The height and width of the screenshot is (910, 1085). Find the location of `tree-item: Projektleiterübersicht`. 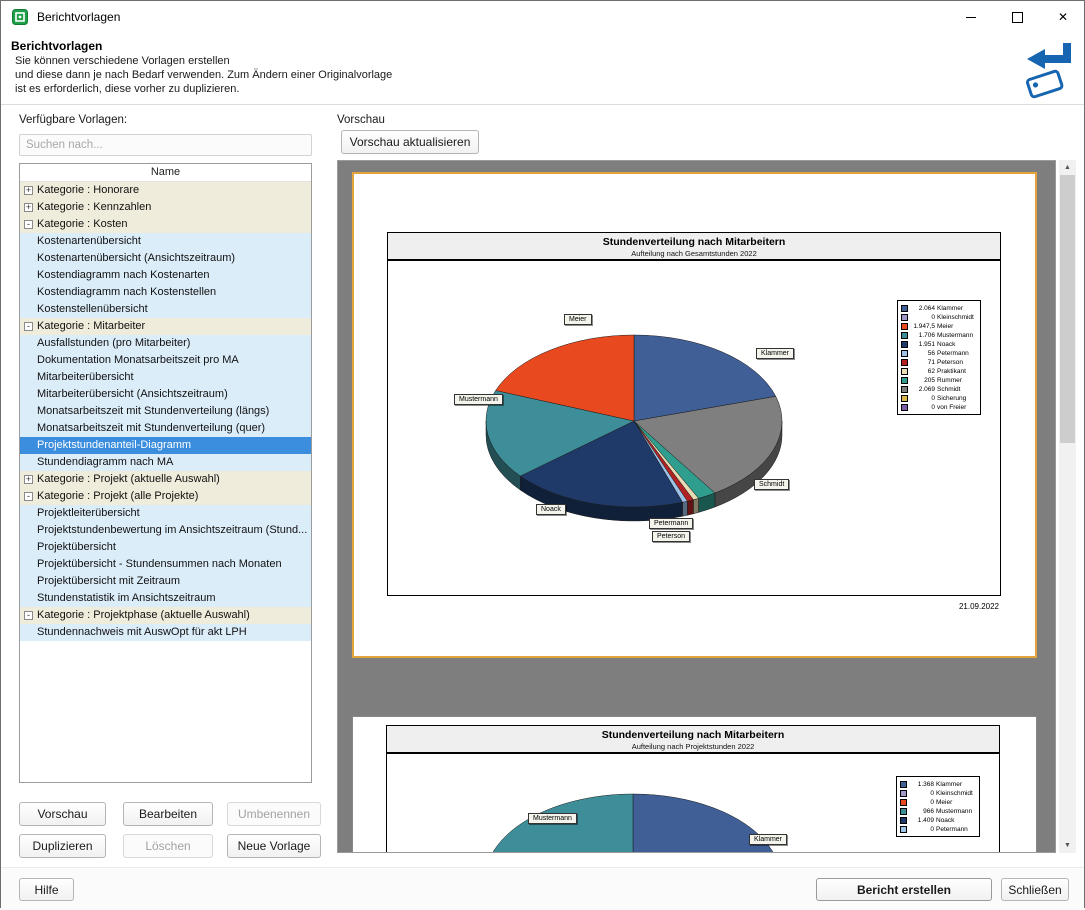

tree-item: Projektleiterübersicht is located at coordinates (165, 513).